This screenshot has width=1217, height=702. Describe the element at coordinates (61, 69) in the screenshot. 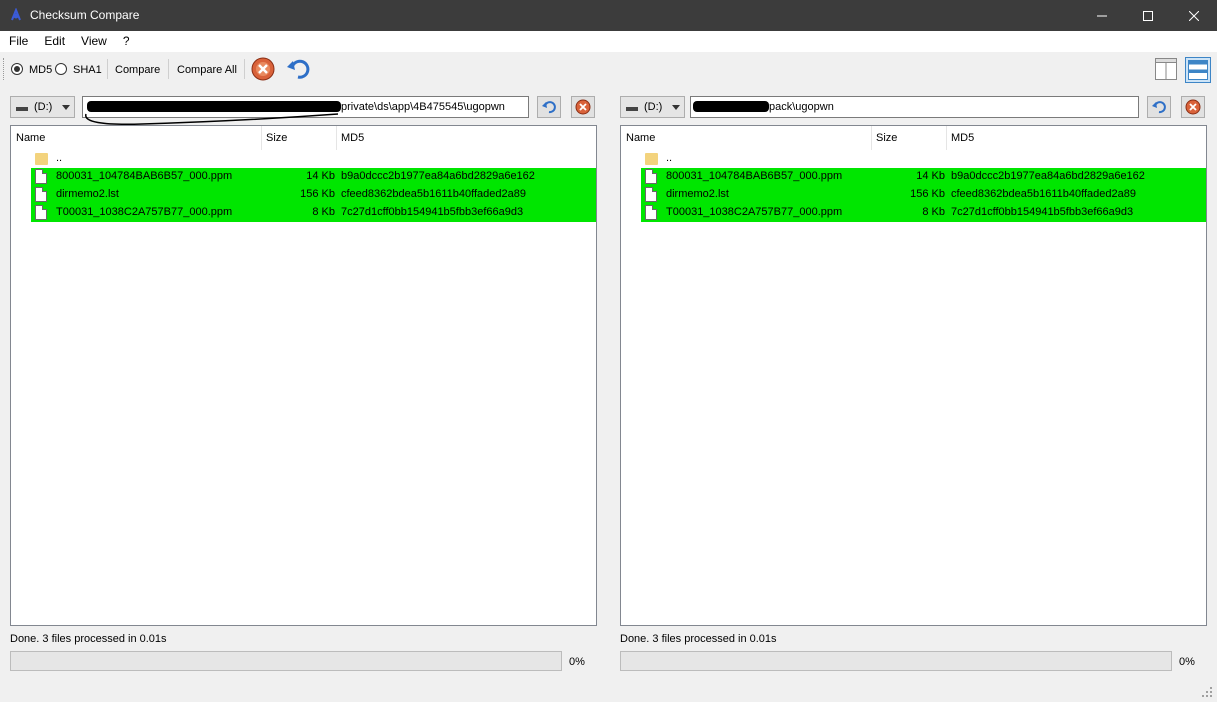

I see `sha1-radio` at that location.